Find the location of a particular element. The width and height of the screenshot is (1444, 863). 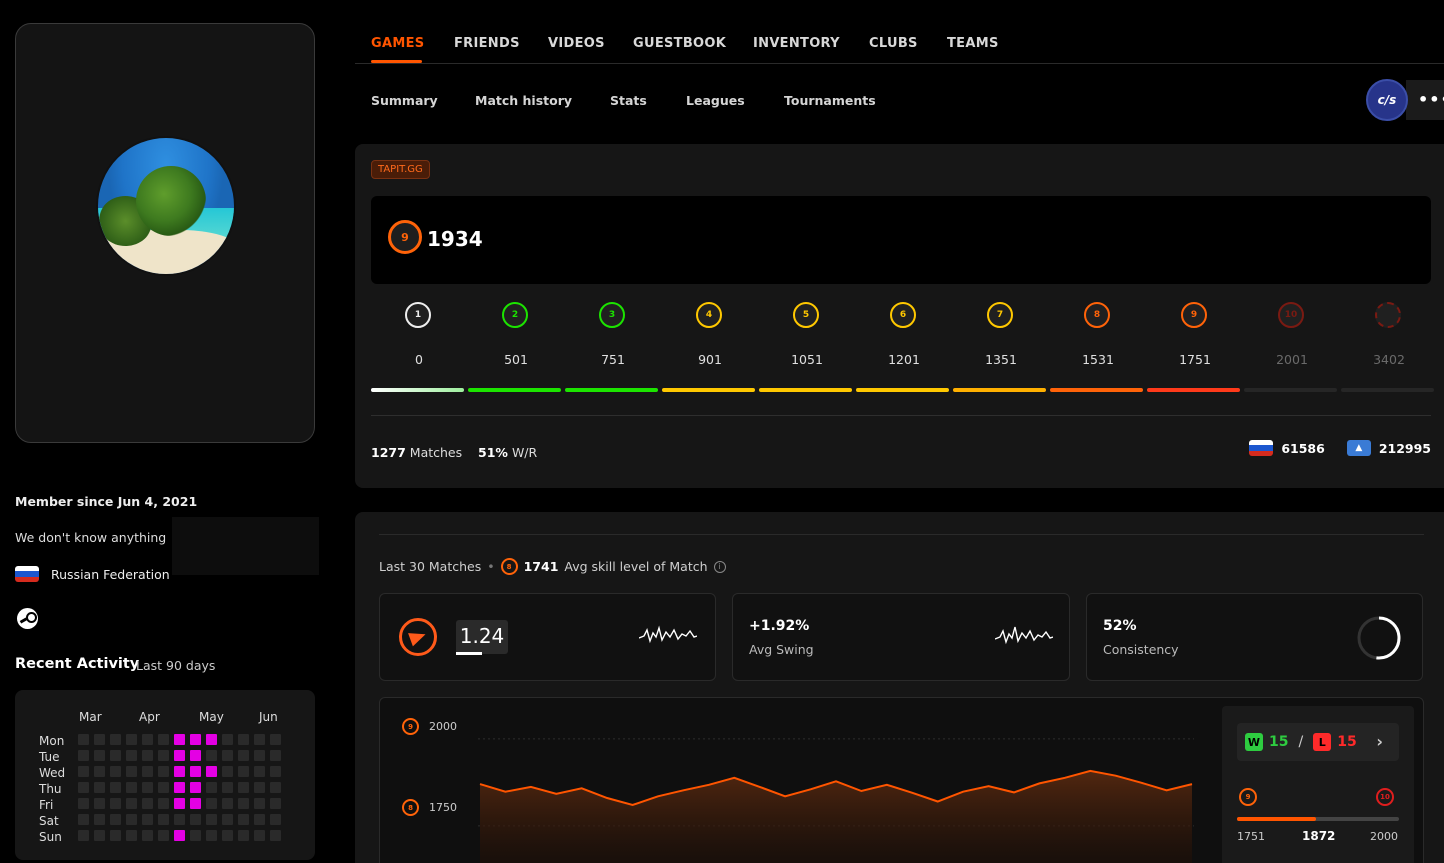

tab-clubs: CLUBS is located at coordinates (893, 43).